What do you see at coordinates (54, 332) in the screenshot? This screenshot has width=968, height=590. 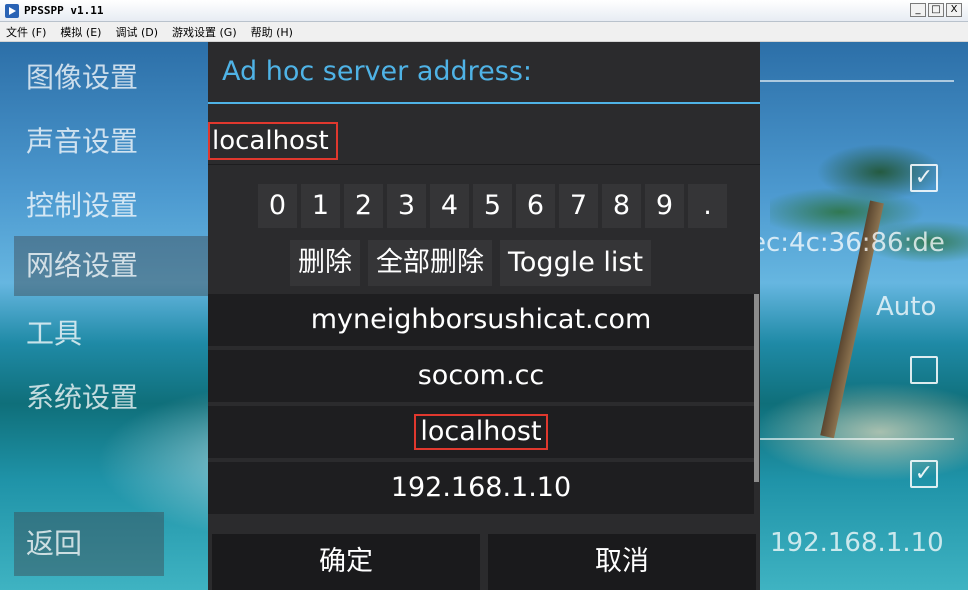 I see `category-tools: 工具` at bounding box center [54, 332].